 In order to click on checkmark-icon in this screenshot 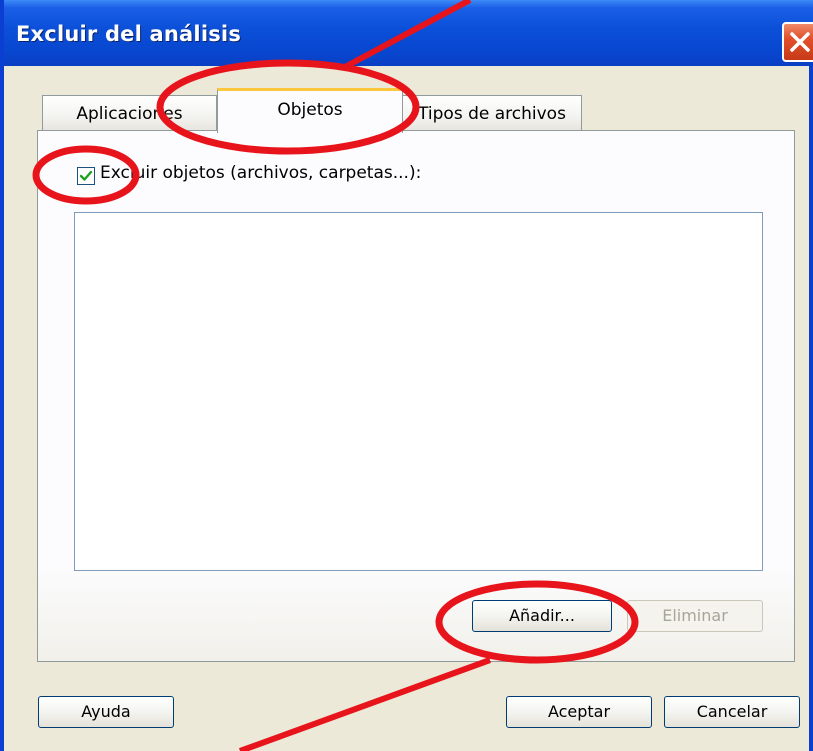, I will do `click(86, 175)`.